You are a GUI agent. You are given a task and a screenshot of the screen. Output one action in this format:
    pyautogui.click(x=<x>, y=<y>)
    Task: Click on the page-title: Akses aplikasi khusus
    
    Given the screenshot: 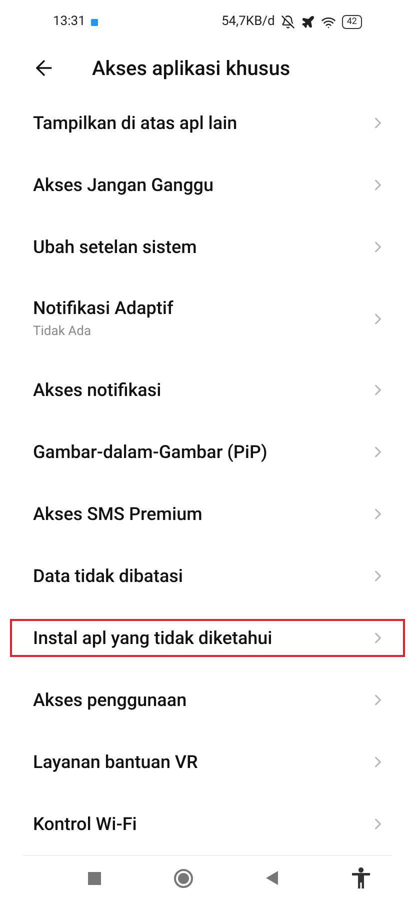 What is the action you would take?
    pyautogui.click(x=191, y=68)
    